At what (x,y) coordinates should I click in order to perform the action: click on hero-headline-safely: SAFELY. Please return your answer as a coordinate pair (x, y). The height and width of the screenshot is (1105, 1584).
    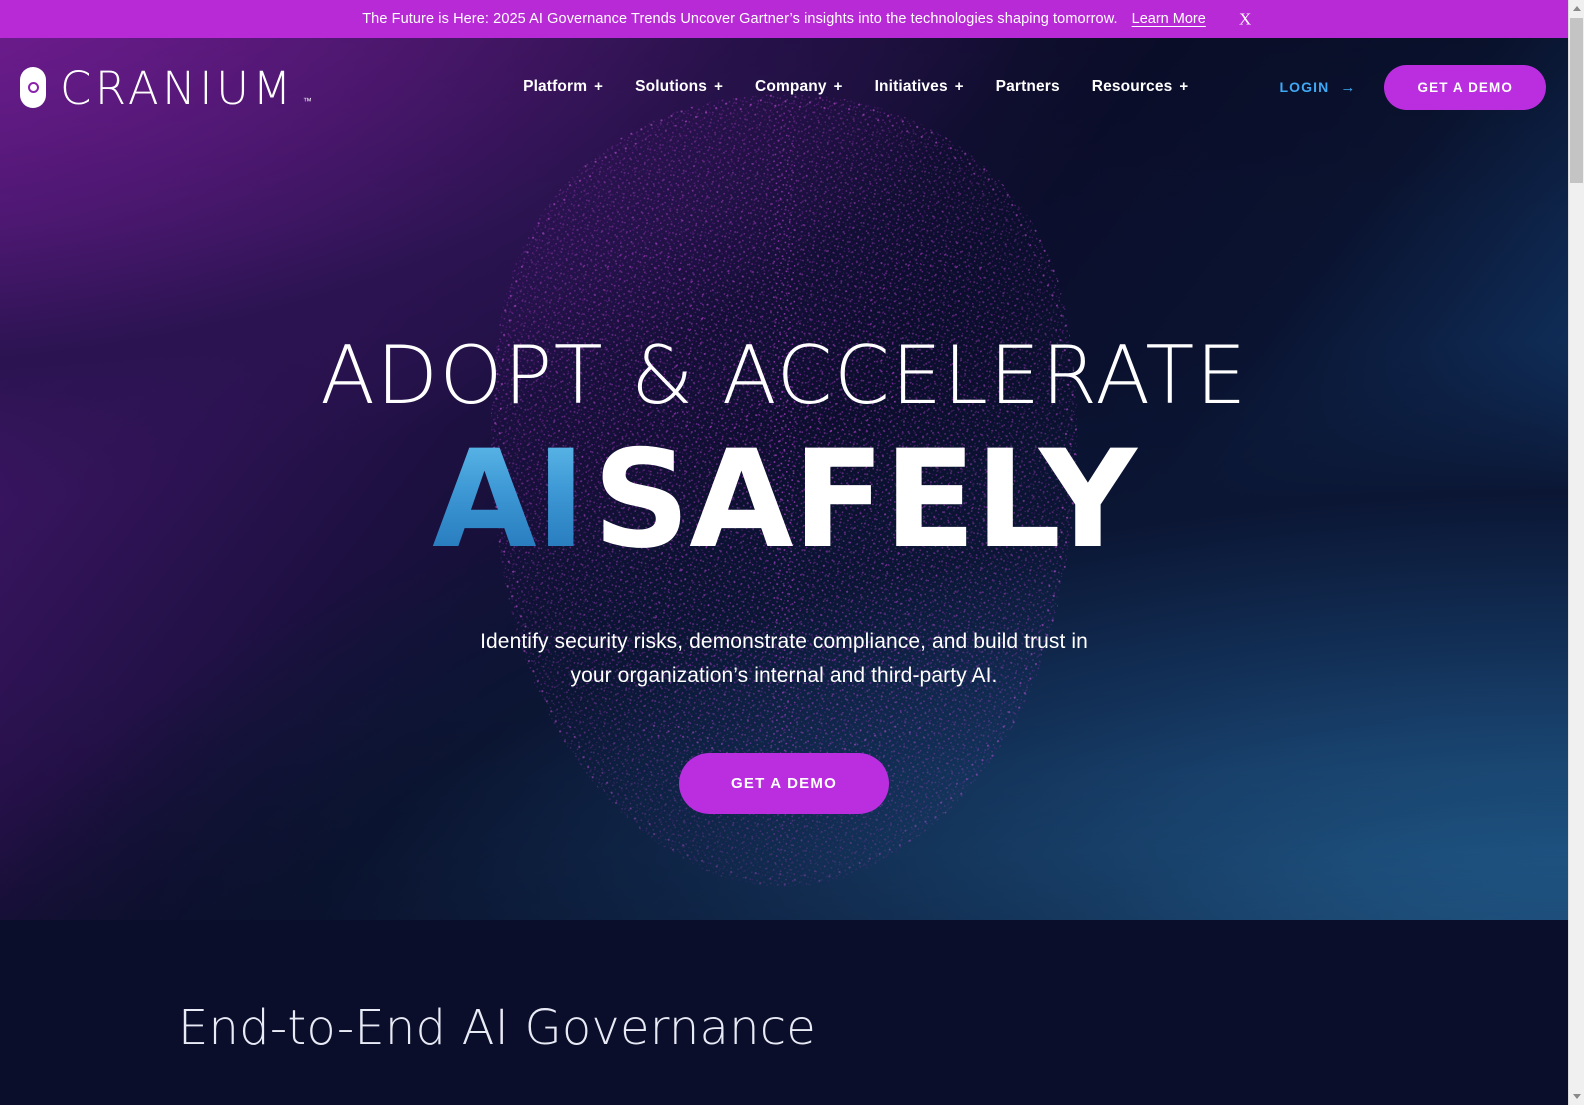
    Looking at the image, I should click on (864, 499).